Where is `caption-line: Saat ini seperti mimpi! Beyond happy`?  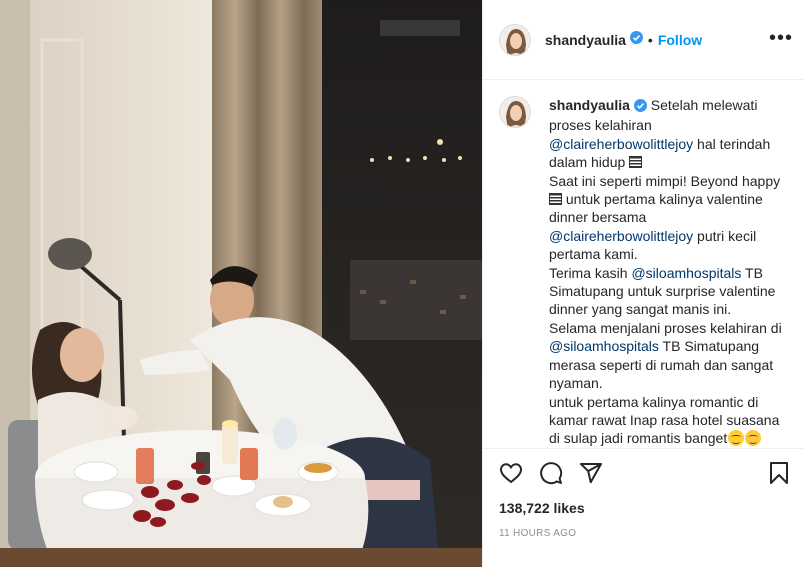
caption-line: Saat ini seperti mimpi! Beyond happy is located at coordinates (665, 180).